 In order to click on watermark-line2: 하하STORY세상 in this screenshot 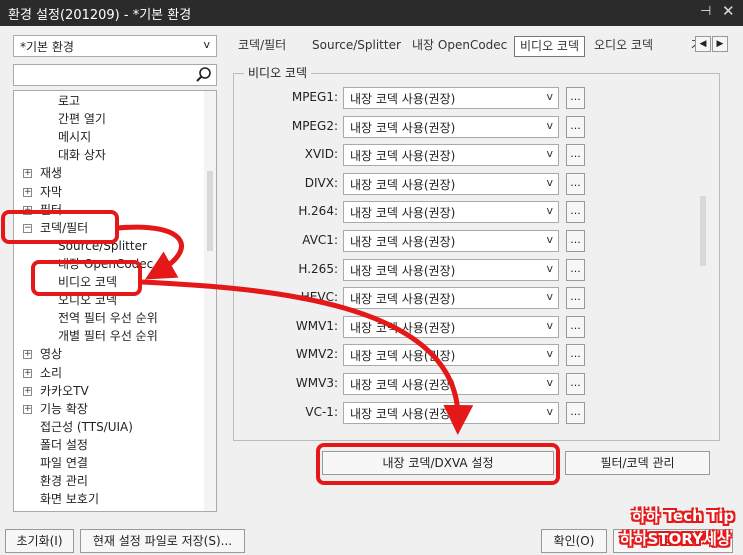, I will do `click(675, 539)`.